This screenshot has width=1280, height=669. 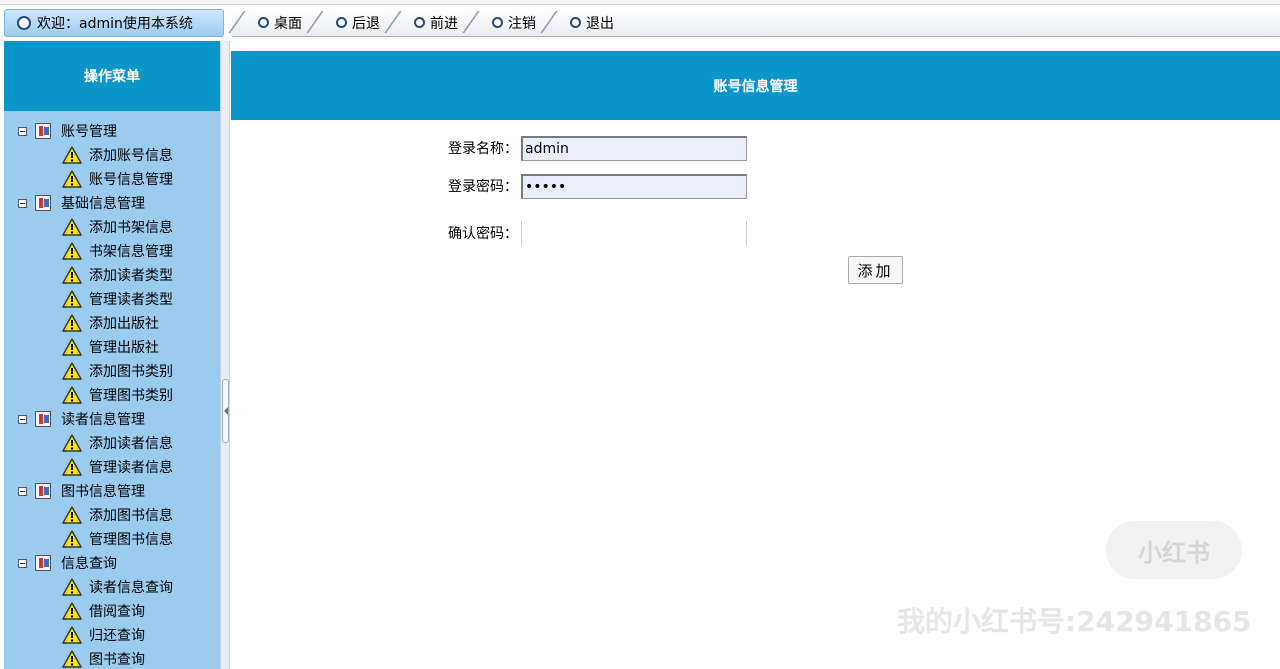 I want to click on top-bar: 欢迎：admin使用本系统 桌面 后退 前进 注销 退出, so click(x=640, y=18).